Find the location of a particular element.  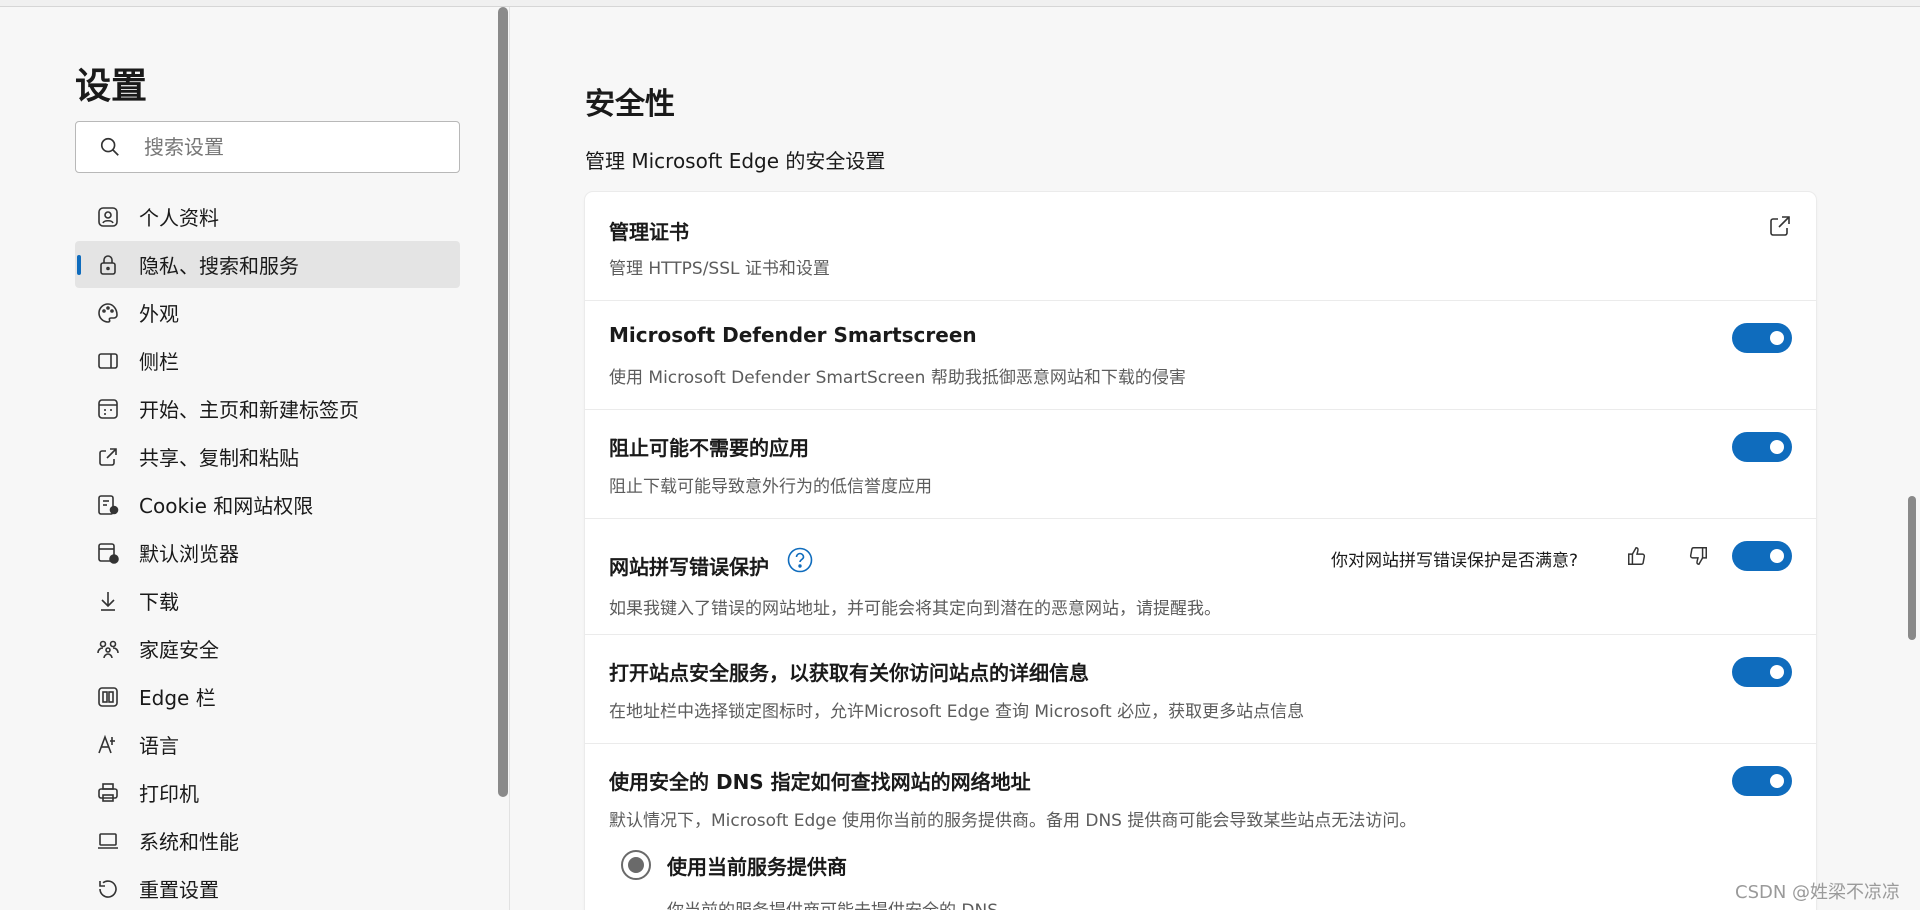

sidebar-item-sidebar: 侧栏 is located at coordinates (267, 360).